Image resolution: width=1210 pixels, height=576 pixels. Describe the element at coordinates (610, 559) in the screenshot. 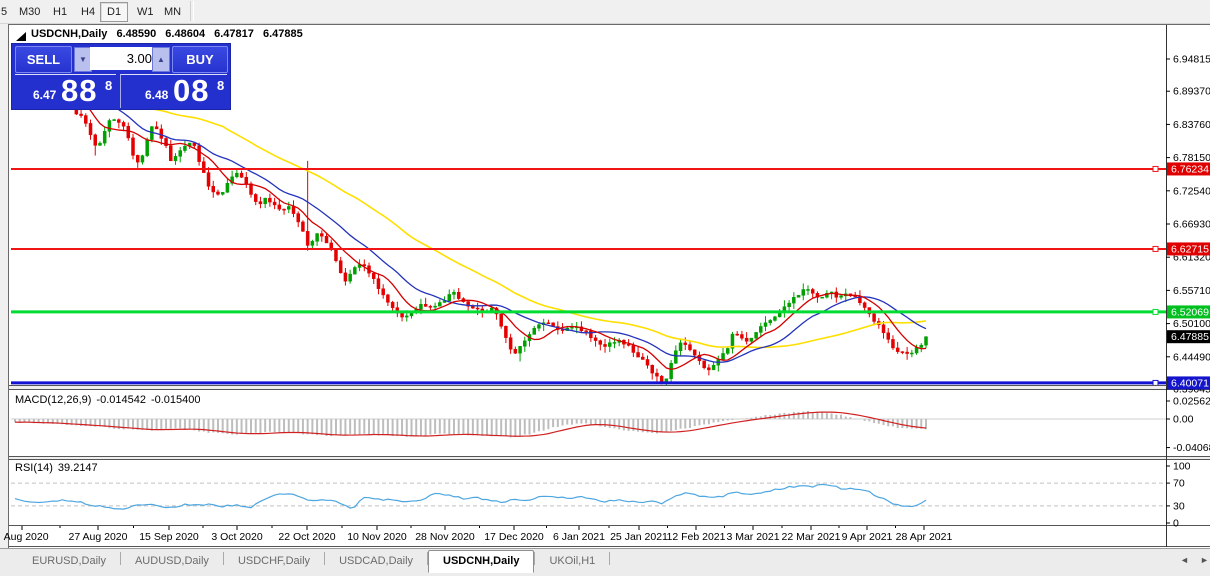

I see `tab-separator` at that location.